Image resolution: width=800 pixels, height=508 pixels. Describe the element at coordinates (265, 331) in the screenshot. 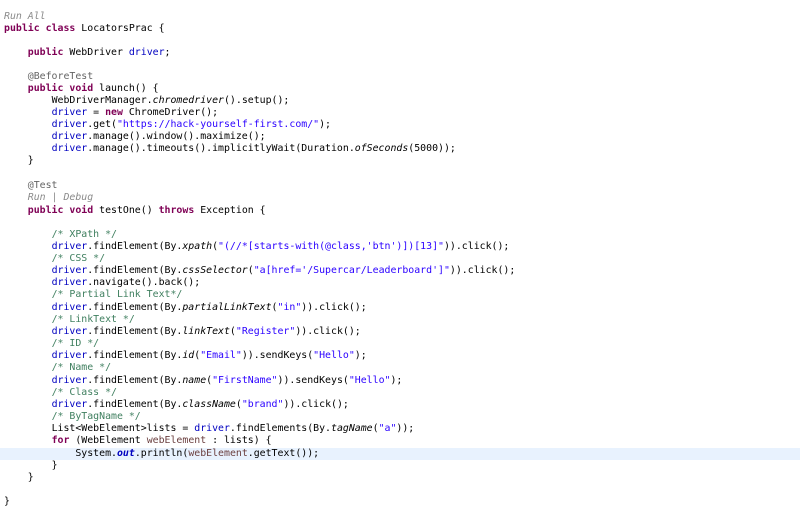

I see `string-literal: "Register"` at that location.